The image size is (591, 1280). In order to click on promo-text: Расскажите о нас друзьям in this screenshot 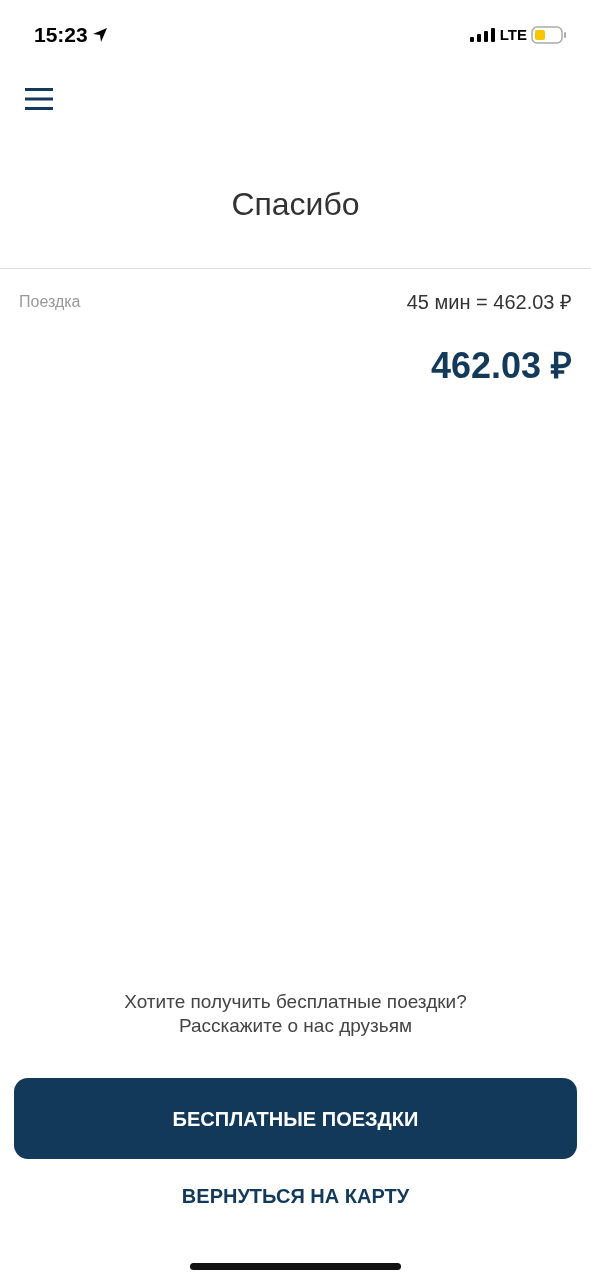, I will do `click(295, 1026)`.